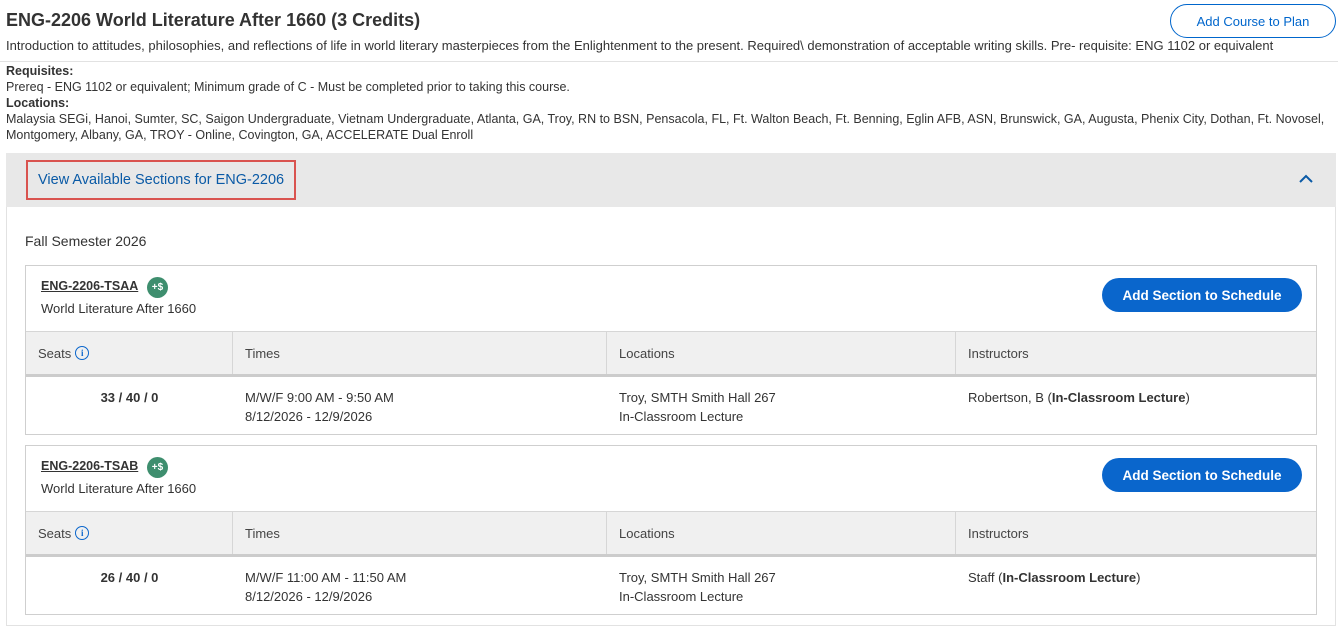 The height and width of the screenshot is (626, 1338). What do you see at coordinates (1136, 585) in the screenshot?
I see `instructor-cell: Staff (In-Classroom Lecture)` at bounding box center [1136, 585].